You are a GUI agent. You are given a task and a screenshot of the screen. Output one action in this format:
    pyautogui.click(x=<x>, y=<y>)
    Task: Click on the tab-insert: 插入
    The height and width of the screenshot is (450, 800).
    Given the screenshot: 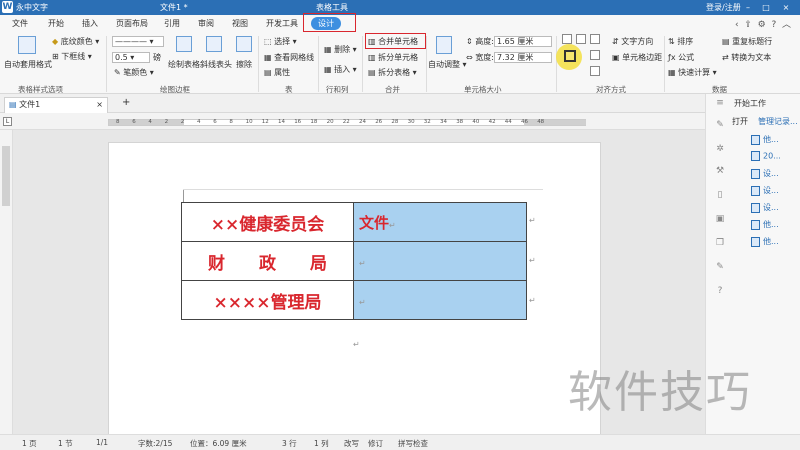 What is the action you would take?
    pyautogui.click(x=90, y=23)
    